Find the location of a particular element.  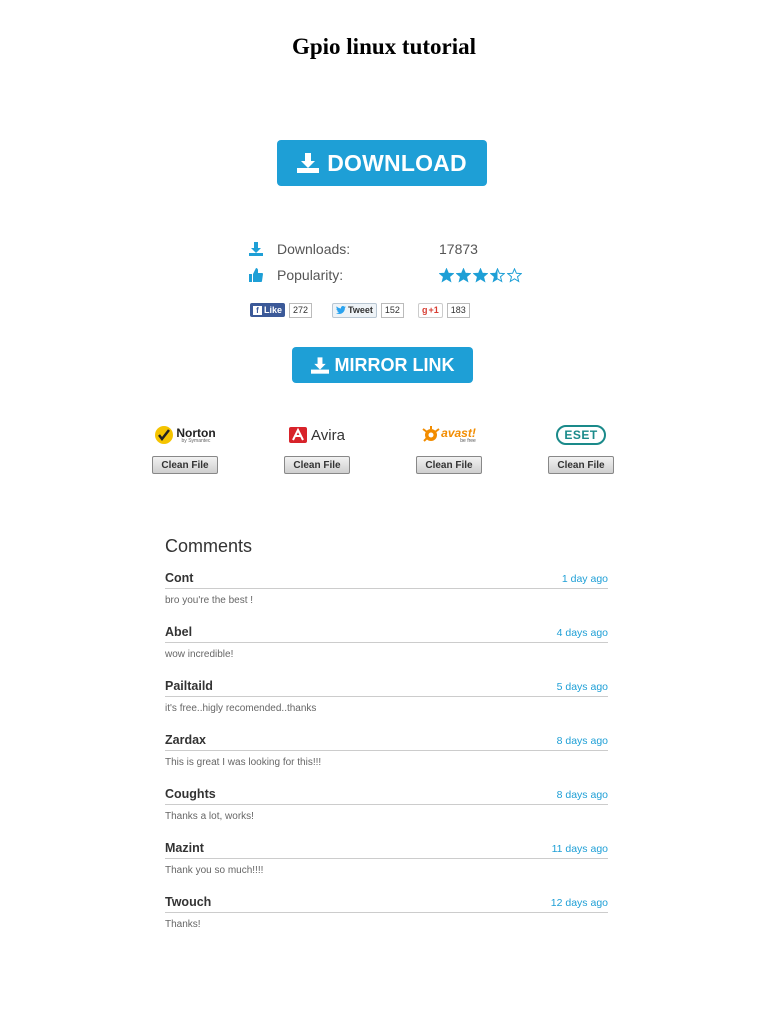

avira-logo: Avira is located at coordinates (317, 435).